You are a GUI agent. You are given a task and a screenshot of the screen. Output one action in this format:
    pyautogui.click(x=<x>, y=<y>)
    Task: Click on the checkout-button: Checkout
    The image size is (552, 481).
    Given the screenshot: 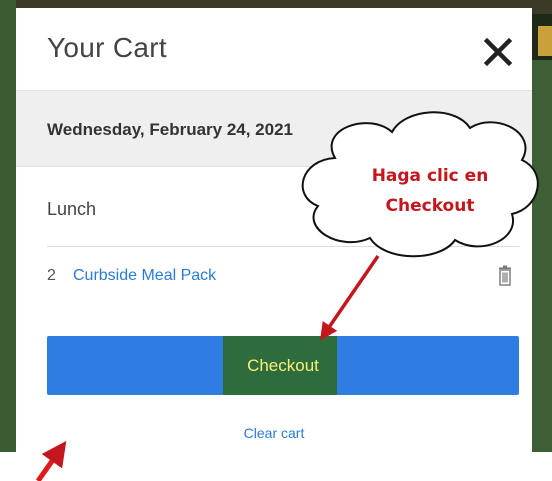 What is the action you would take?
    pyautogui.click(x=283, y=365)
    